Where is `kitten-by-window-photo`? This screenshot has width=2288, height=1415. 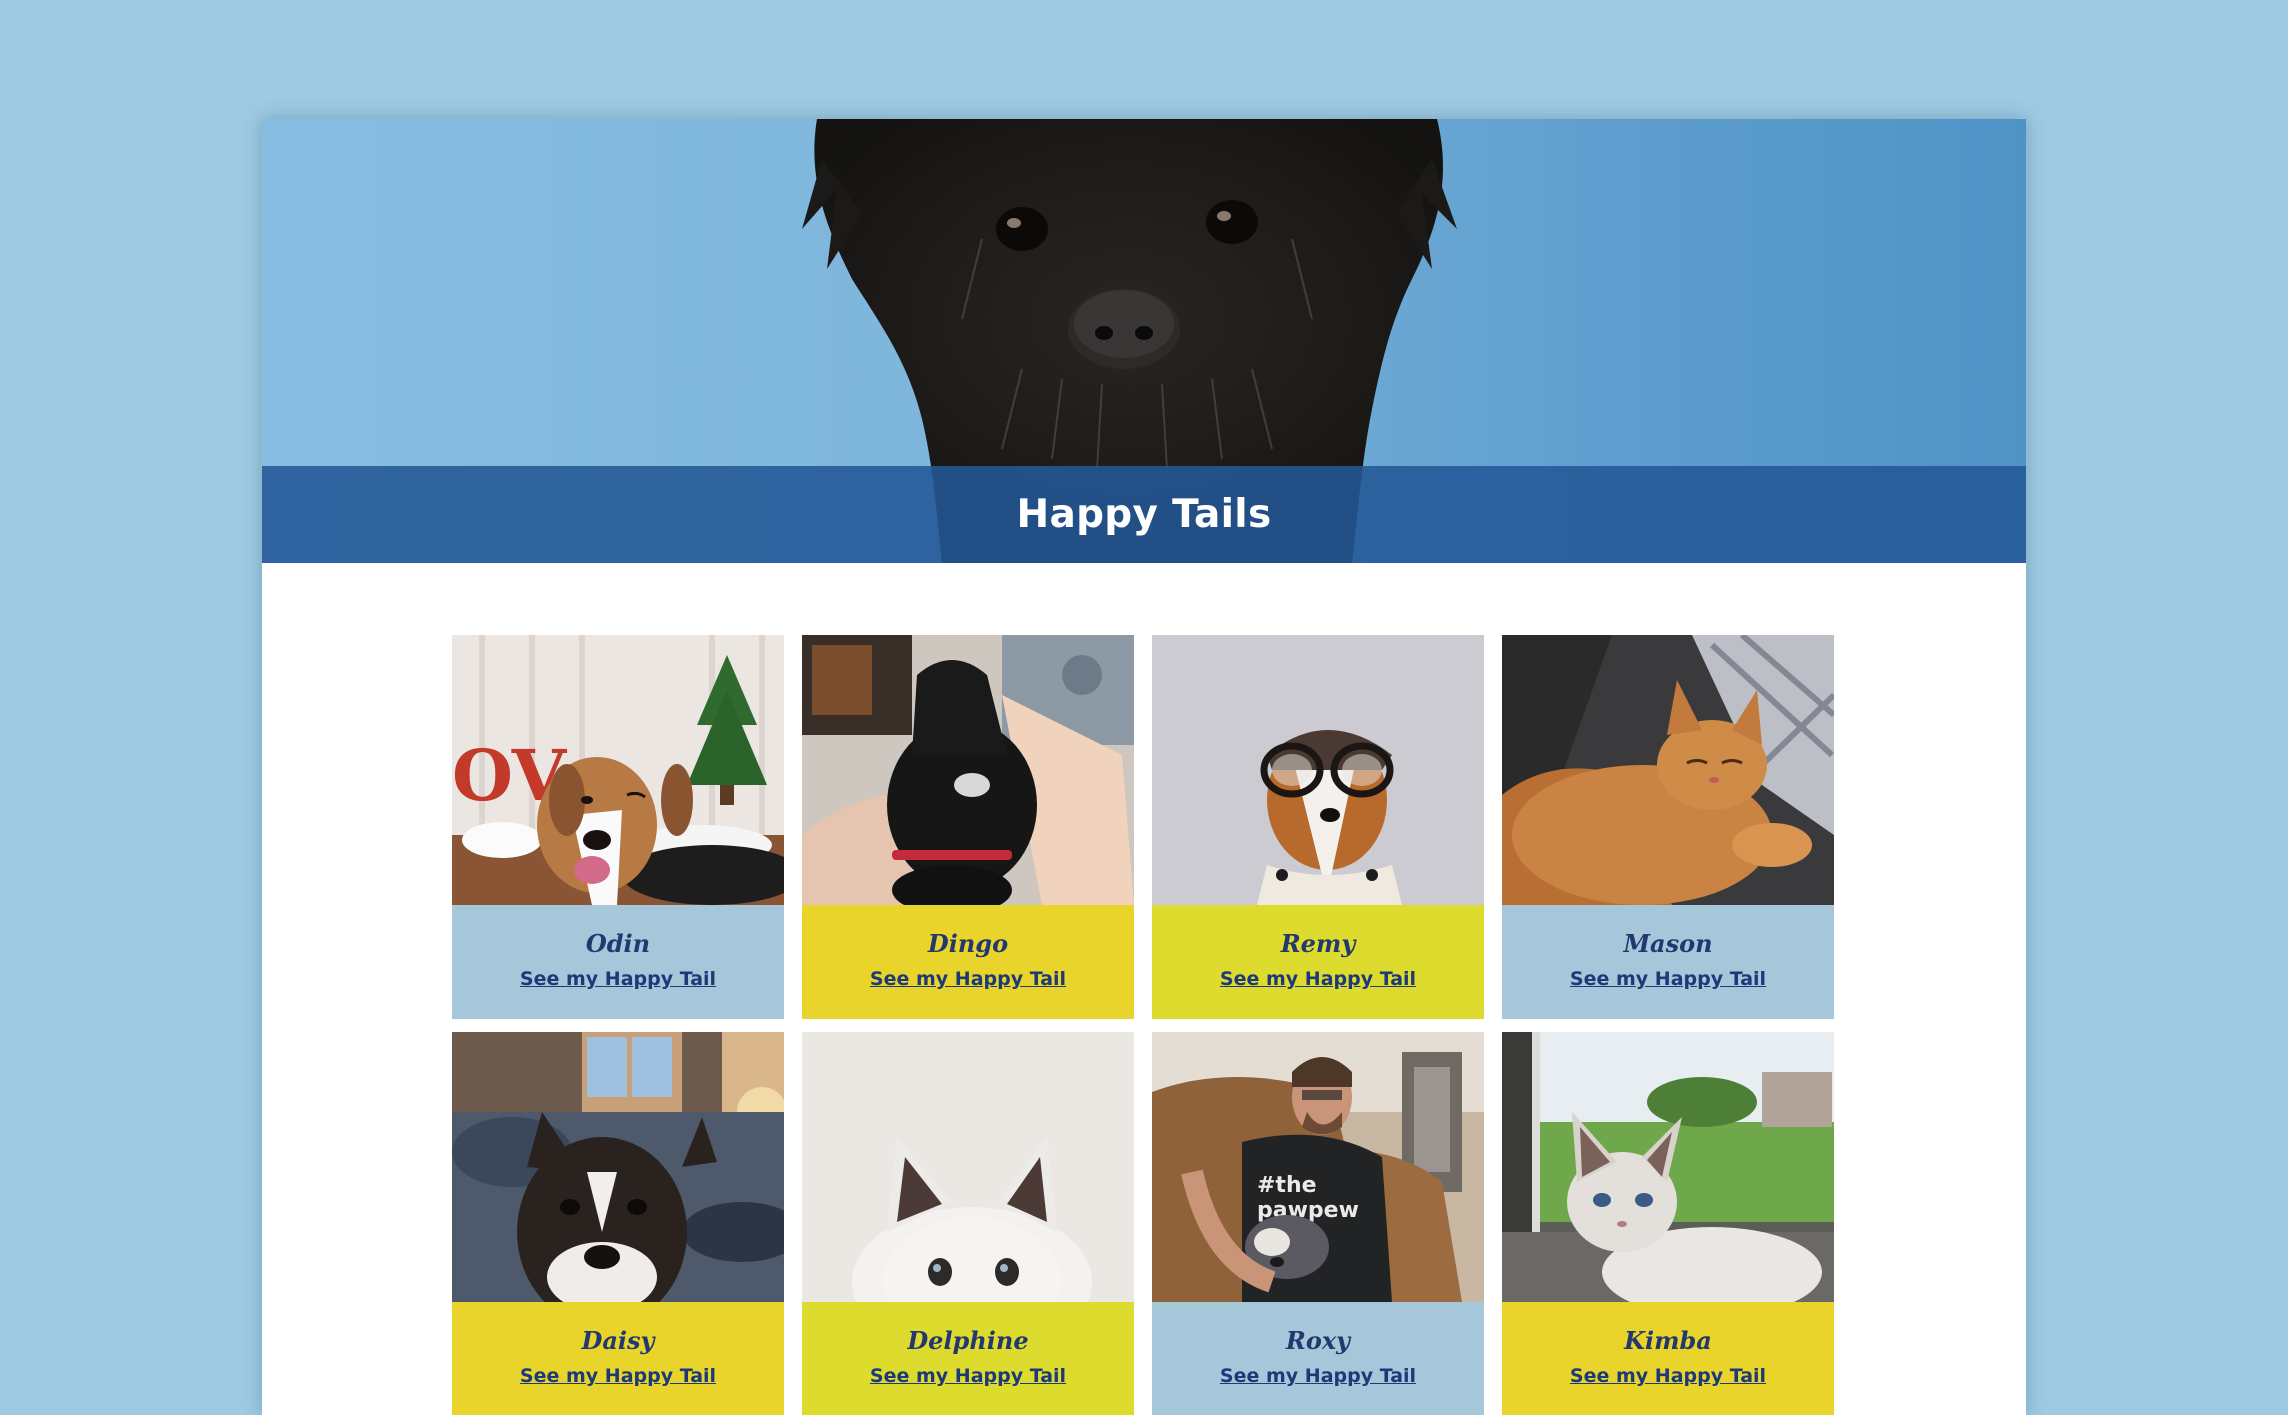 kitten-by-window-photo is located at coordinates (1668, 1167).